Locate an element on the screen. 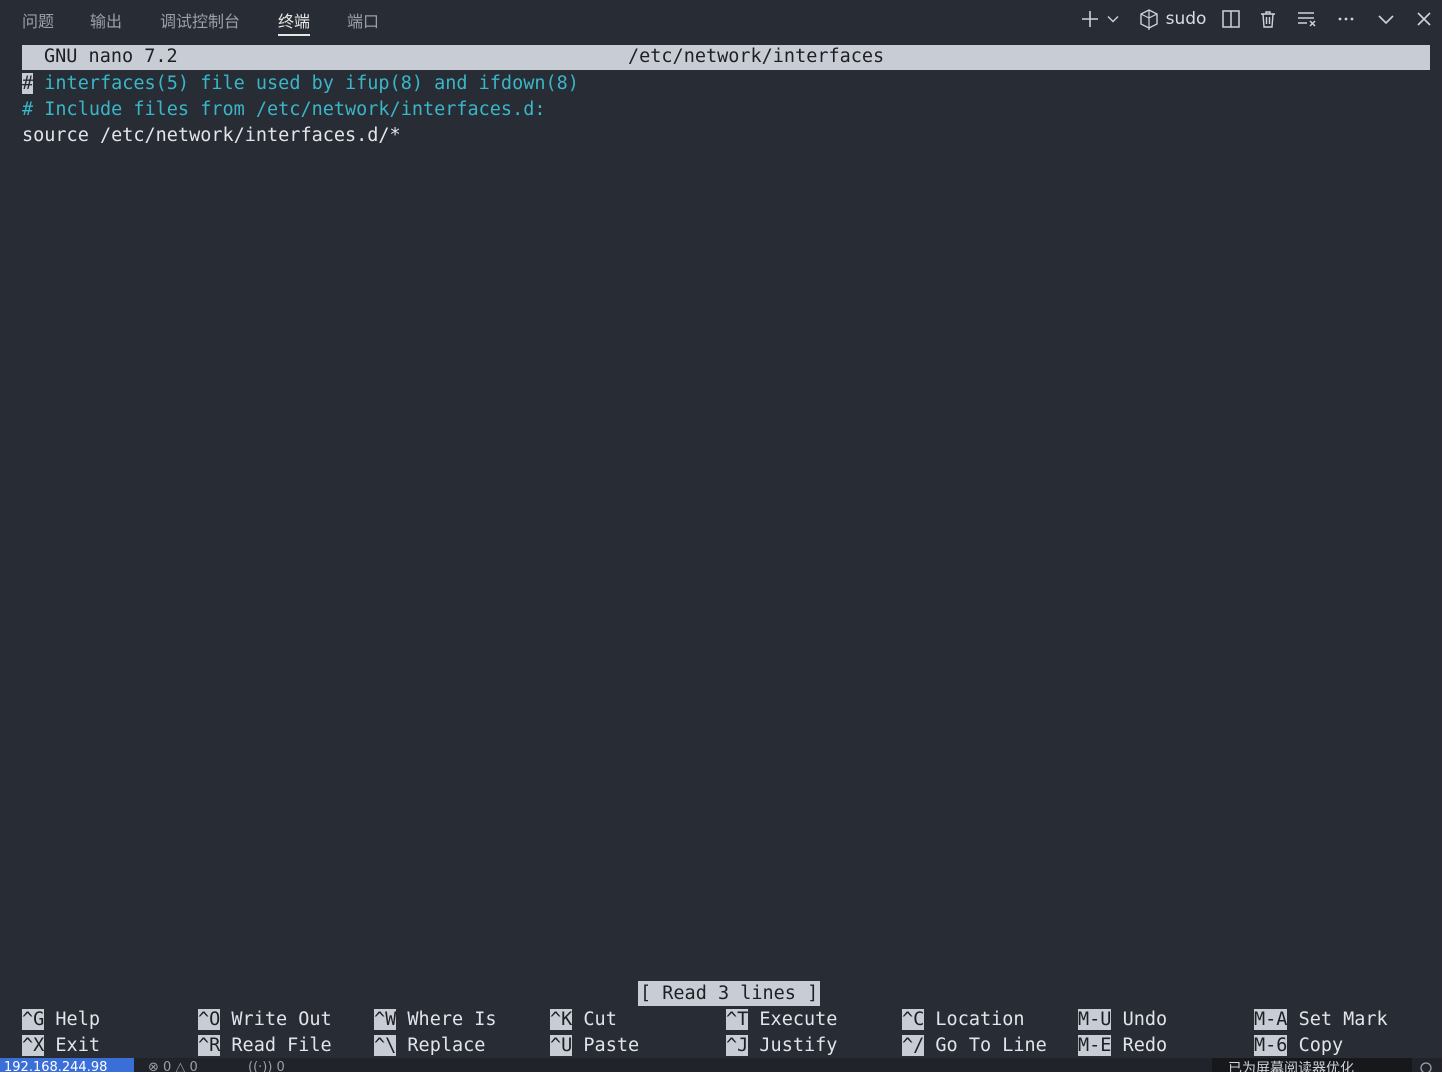 The image size is (1442, 1072). nano-status-message: [ Read 3 lines ] is located at coordinates (729, 993).